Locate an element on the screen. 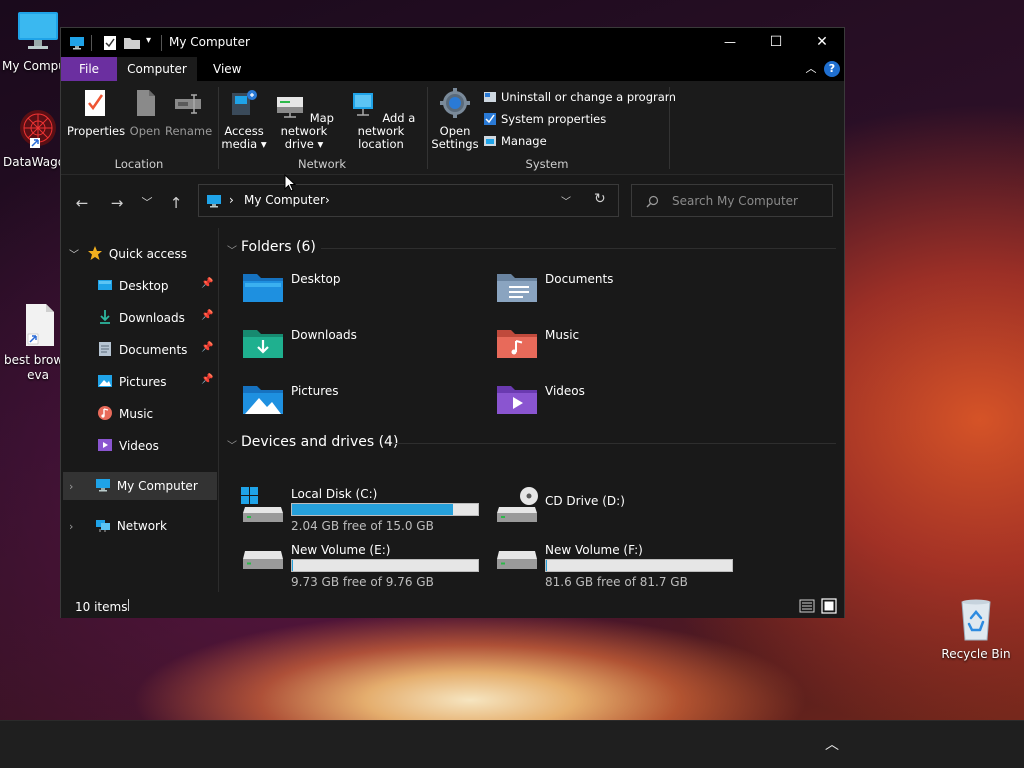 The height and width of the screenshot is (768, 1024). sidebar-item-label: Videos is located at coordinates (139, 446).